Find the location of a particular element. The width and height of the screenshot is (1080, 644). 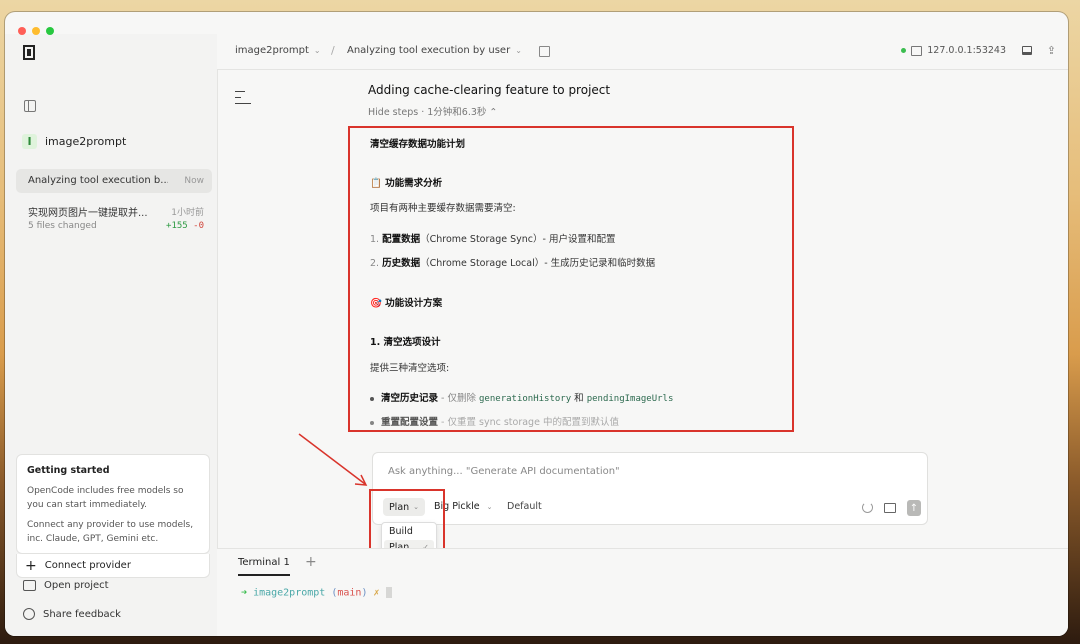

inline-code: pendingImageUrls is located at coordinates (630, 399).